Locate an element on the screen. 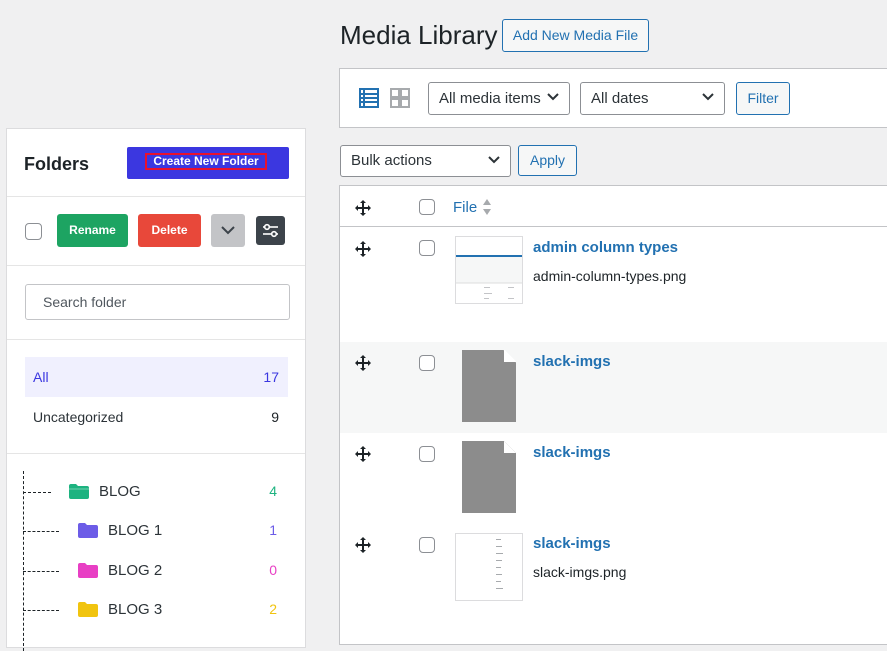  delete-button: Delete is located at coordinates (169, 230).